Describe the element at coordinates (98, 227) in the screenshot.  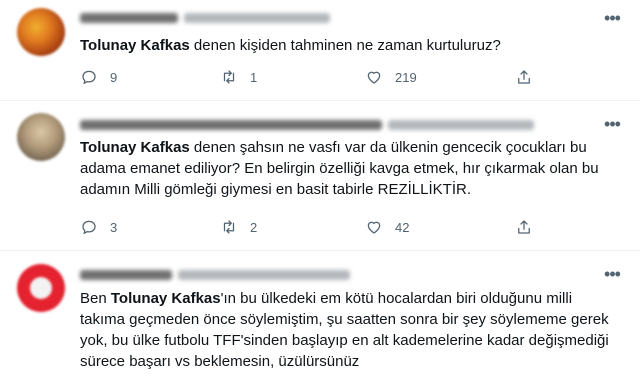
I see `reply-button: 3` at that location.